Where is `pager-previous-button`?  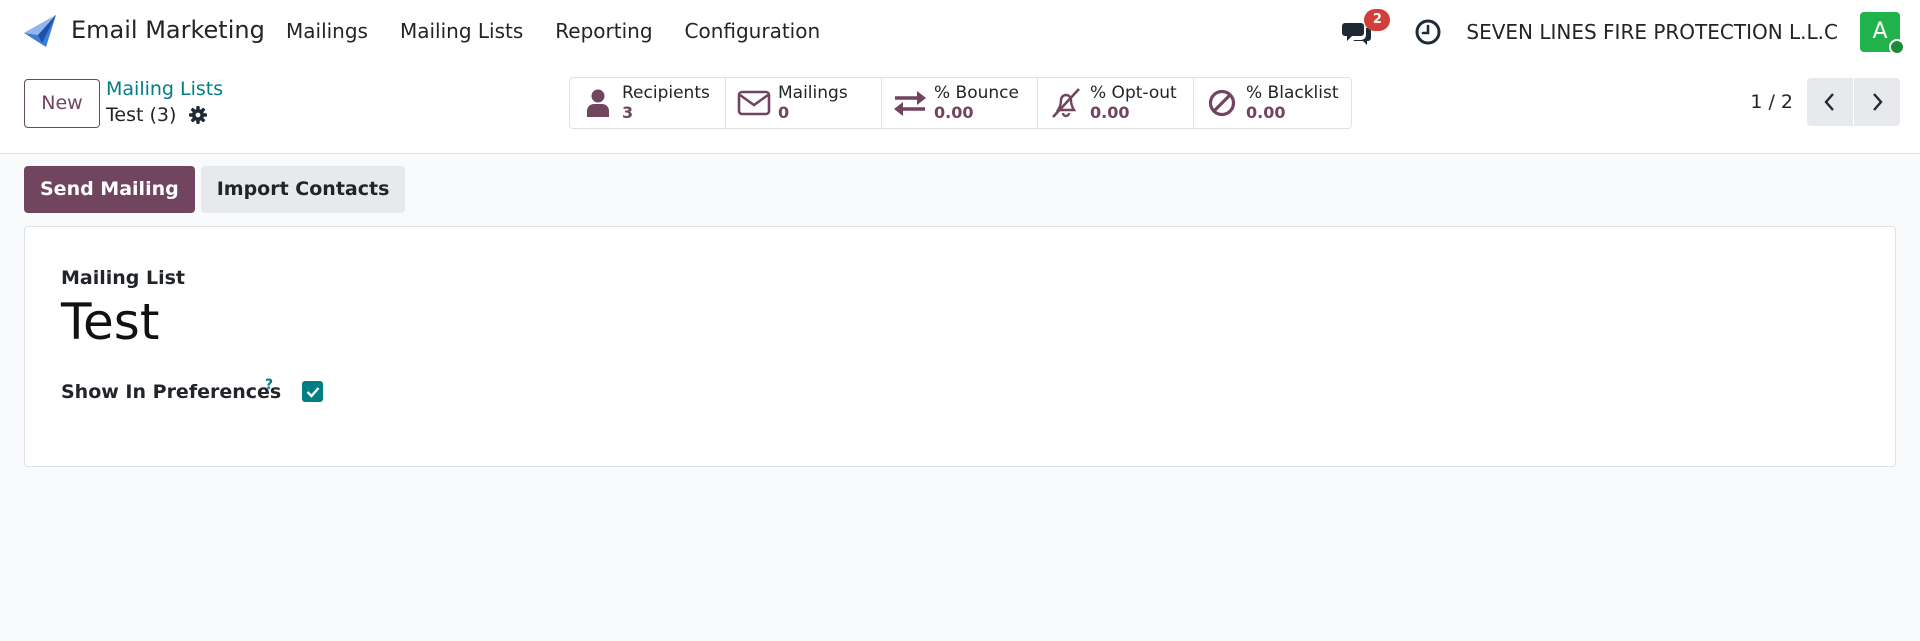
pager-previous-button is located at coordinates (1830, 102).